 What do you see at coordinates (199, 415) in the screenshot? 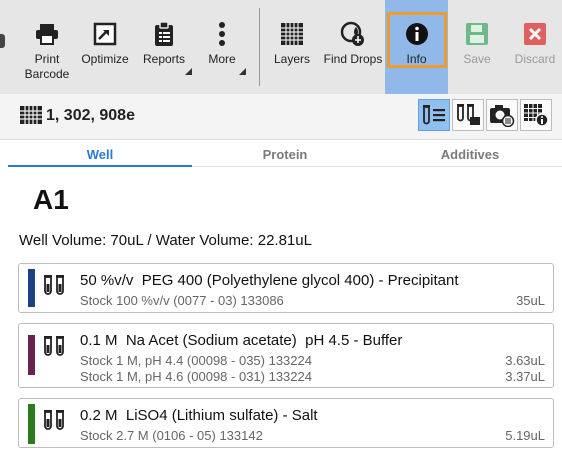
I see `ingredient-title: 0.2 M LiSO4 (Lithium sulfate) - Salt` at bounding box center [199, 415].